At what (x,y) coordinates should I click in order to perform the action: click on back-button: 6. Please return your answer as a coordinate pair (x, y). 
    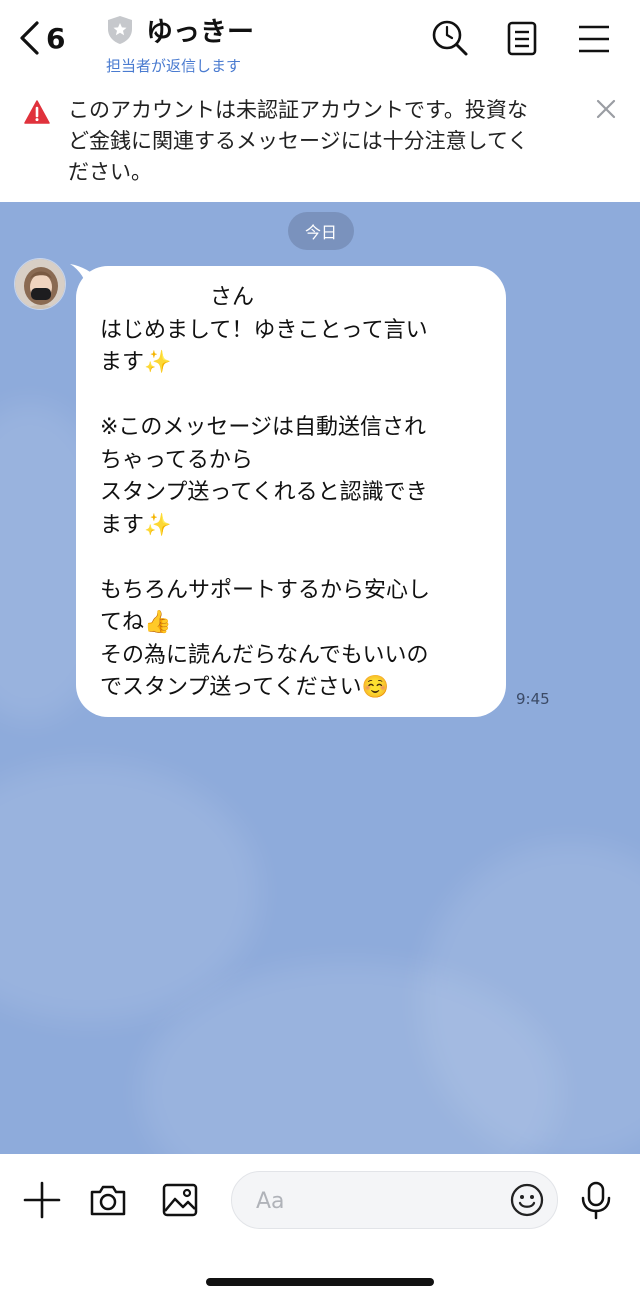
    Looking at the image, I should click on (41, 38).